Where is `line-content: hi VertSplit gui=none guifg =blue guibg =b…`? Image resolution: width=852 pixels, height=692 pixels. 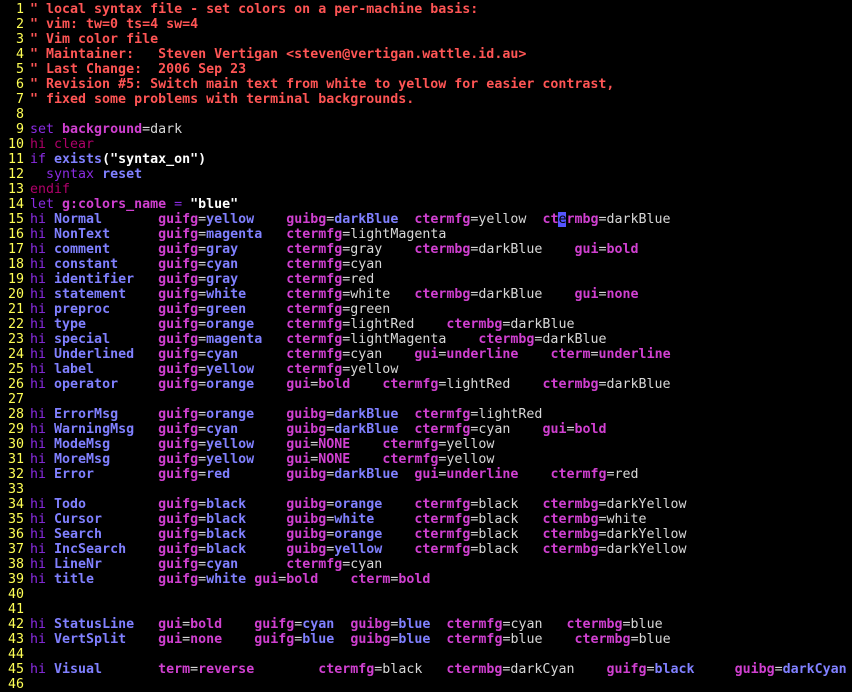 line-content: hi VertSplit gui=none guifg =blue guibg =b… is located at coordinates (438, 639).